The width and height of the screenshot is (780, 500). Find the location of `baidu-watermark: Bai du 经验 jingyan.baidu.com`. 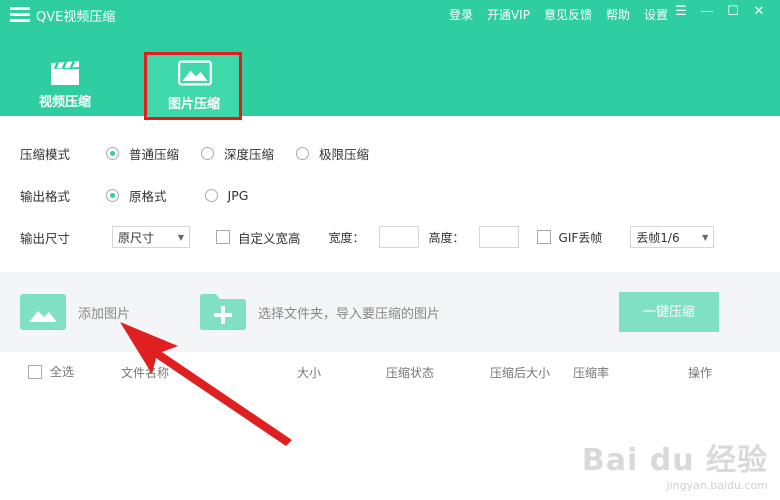

baidu-watermark: Bai du 经验 jingyan.baidu.com is located at coordinates (675, 463).